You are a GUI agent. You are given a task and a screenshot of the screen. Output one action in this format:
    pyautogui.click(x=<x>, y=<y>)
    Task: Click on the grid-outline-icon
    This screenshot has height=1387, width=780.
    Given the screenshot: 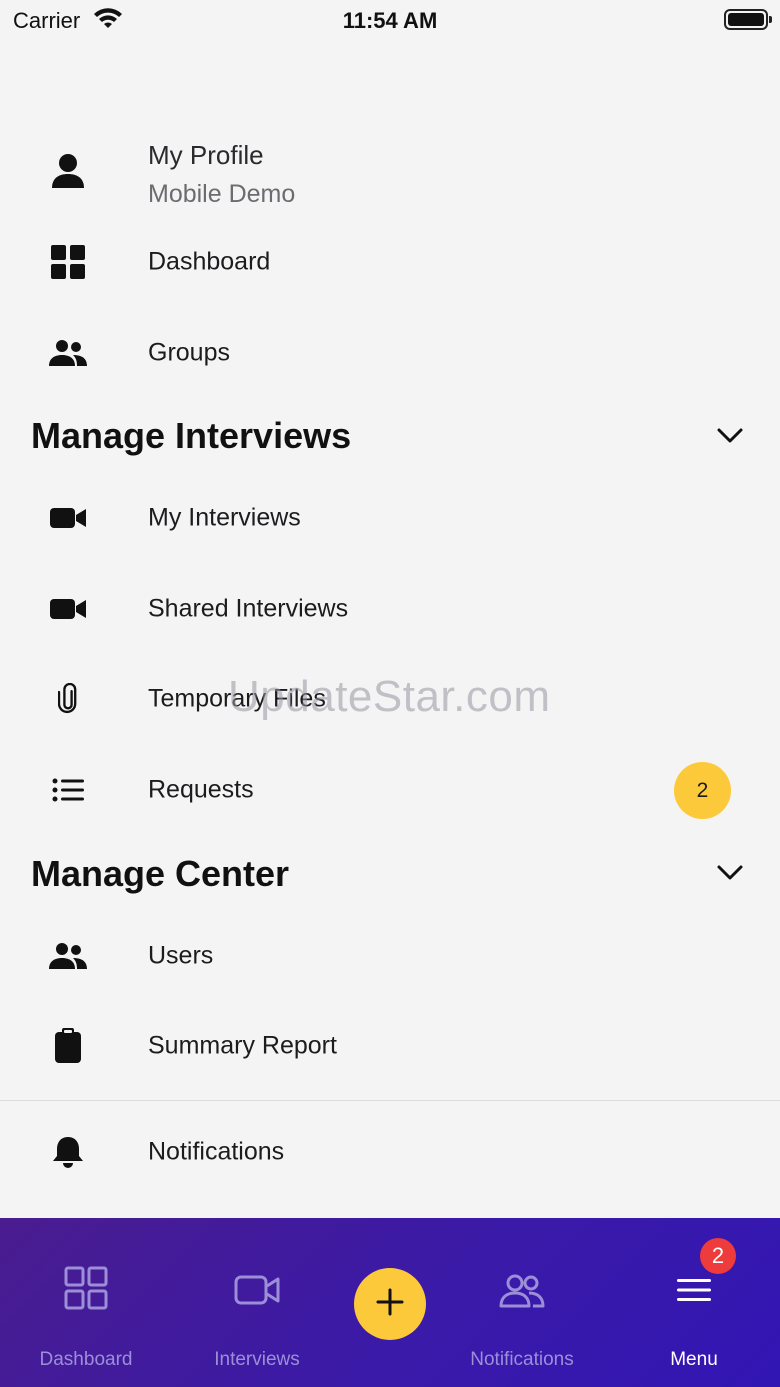 What is the action you would take?
    pyautogui.click(x=86, y=1290)
    